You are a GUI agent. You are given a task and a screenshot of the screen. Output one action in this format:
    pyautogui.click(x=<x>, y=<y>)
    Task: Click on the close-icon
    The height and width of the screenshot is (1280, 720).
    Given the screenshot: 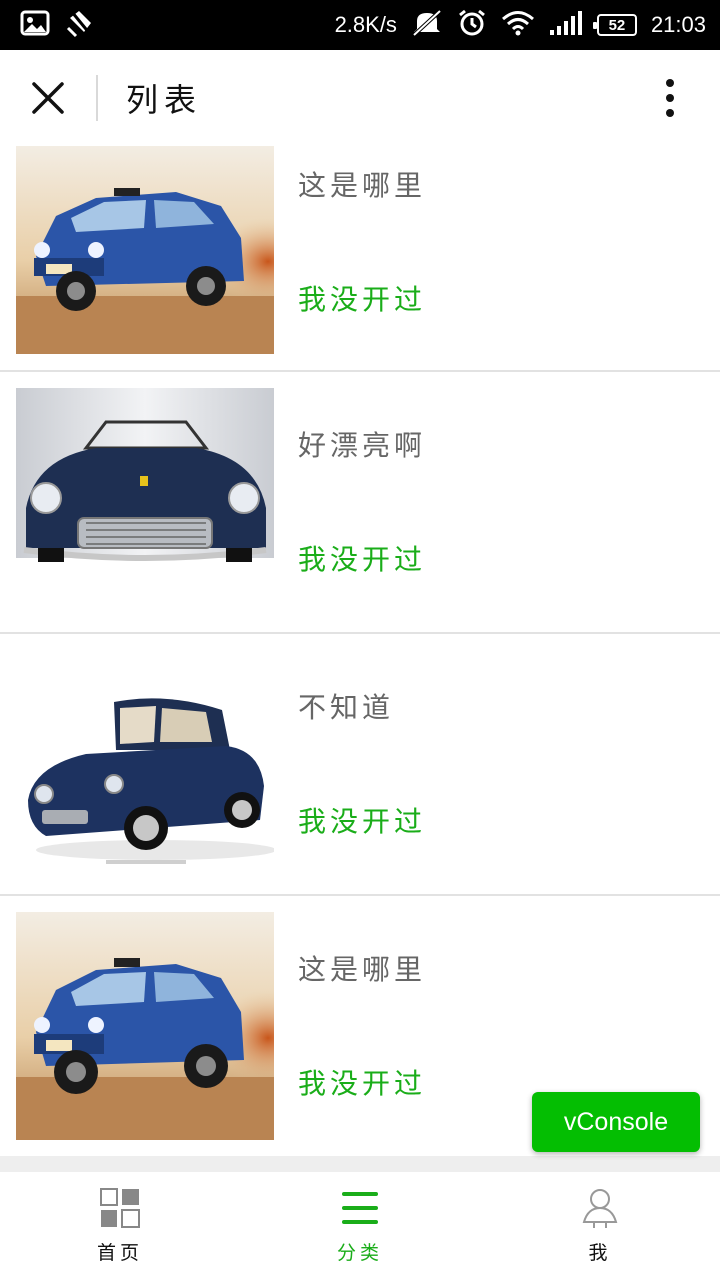 What is the action you would take?
    pyautogui.click(x=48, y=98)
    